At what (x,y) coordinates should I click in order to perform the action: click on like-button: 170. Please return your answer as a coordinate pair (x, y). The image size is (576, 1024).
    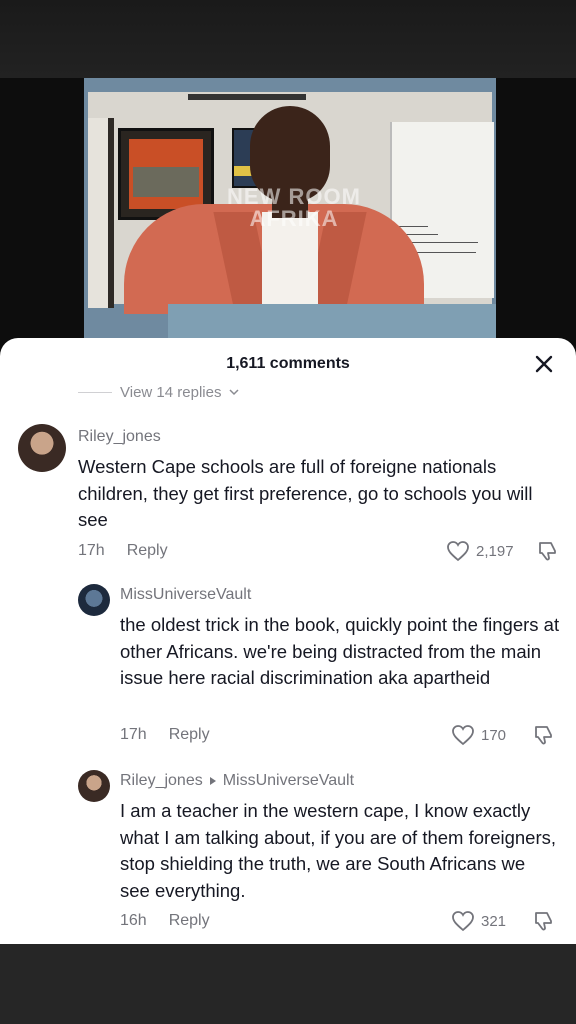
    Looking at the image, I should click on (478, 735).